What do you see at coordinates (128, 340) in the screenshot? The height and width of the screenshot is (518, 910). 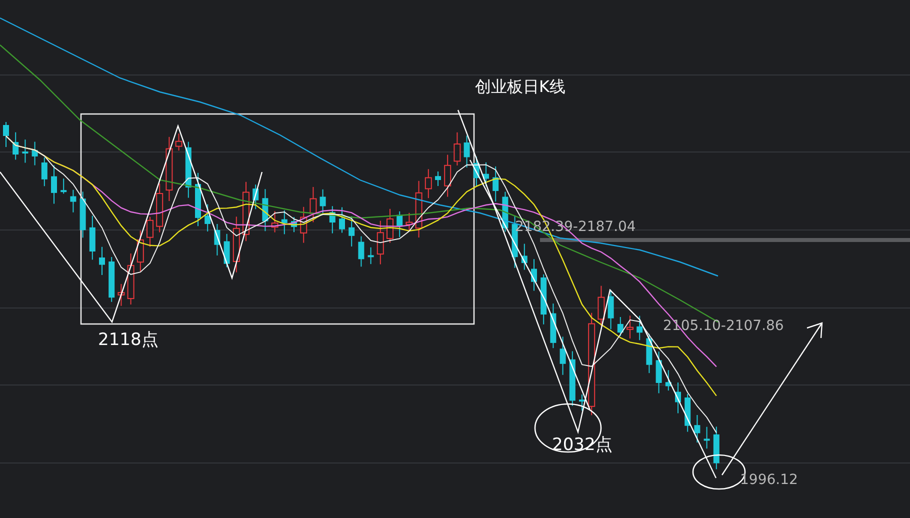 I see `point-label: 2118点` at bounding box center [128, 340].